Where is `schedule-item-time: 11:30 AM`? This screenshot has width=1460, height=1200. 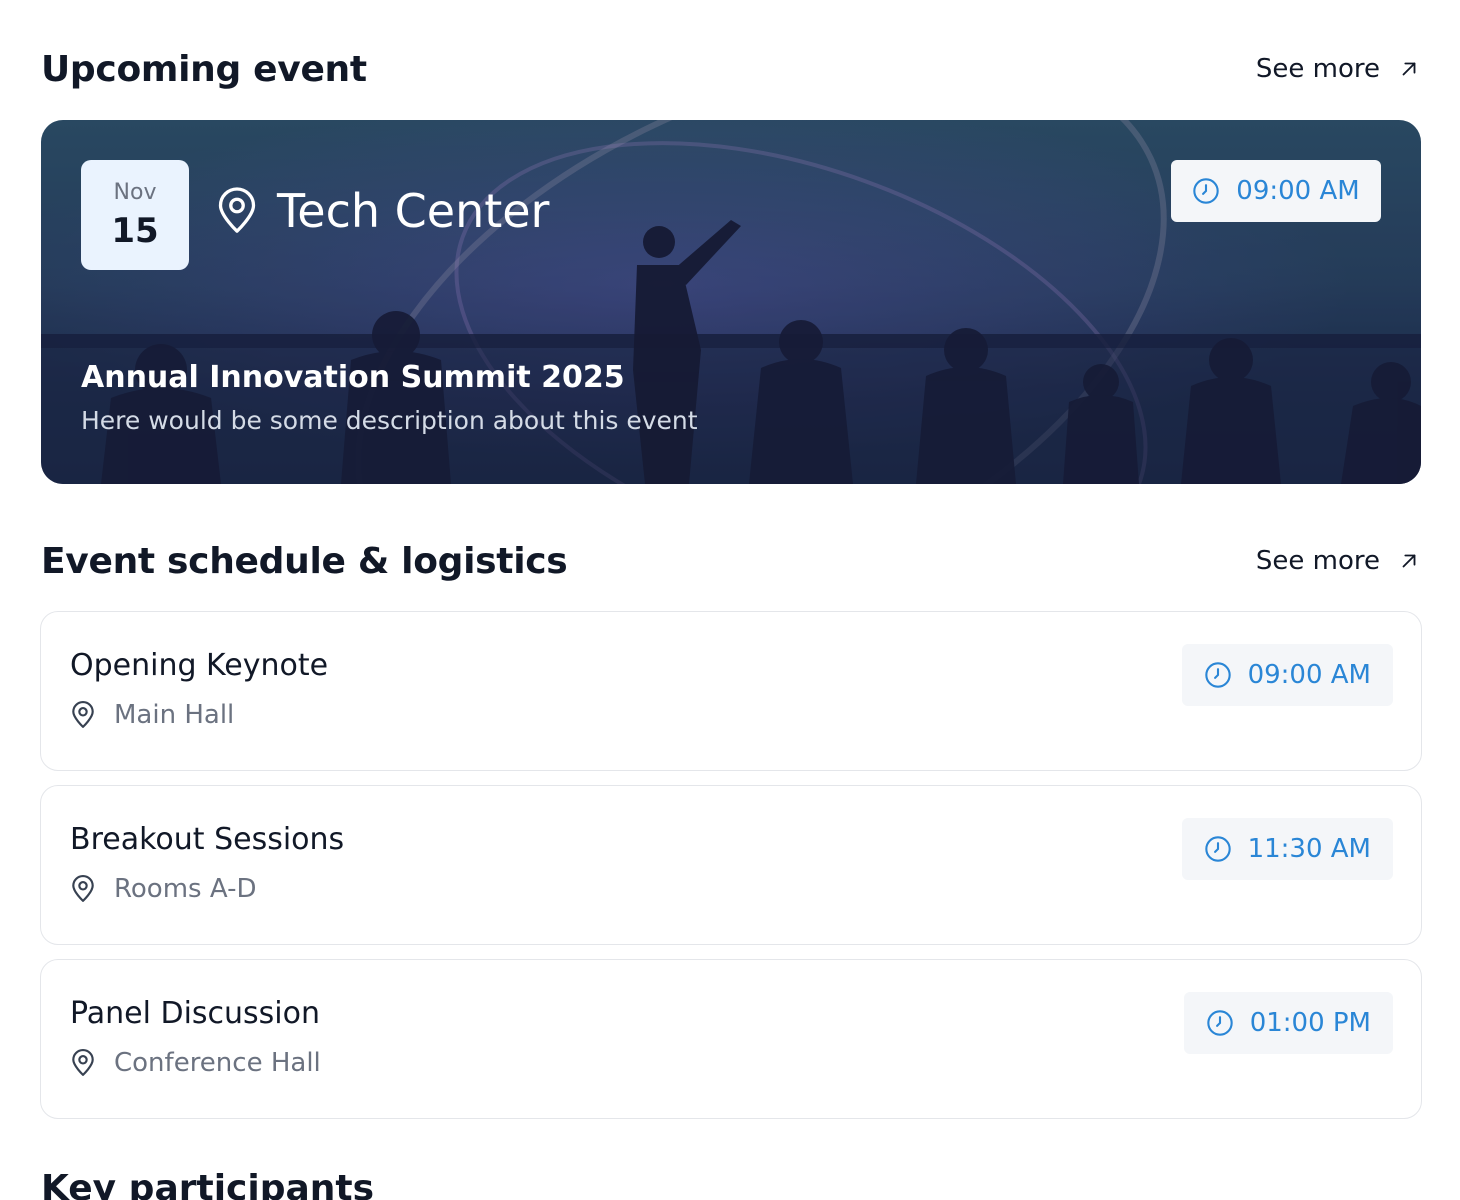 schedule-item-time: 11:30 AM is located at coordinates (1309, 849).